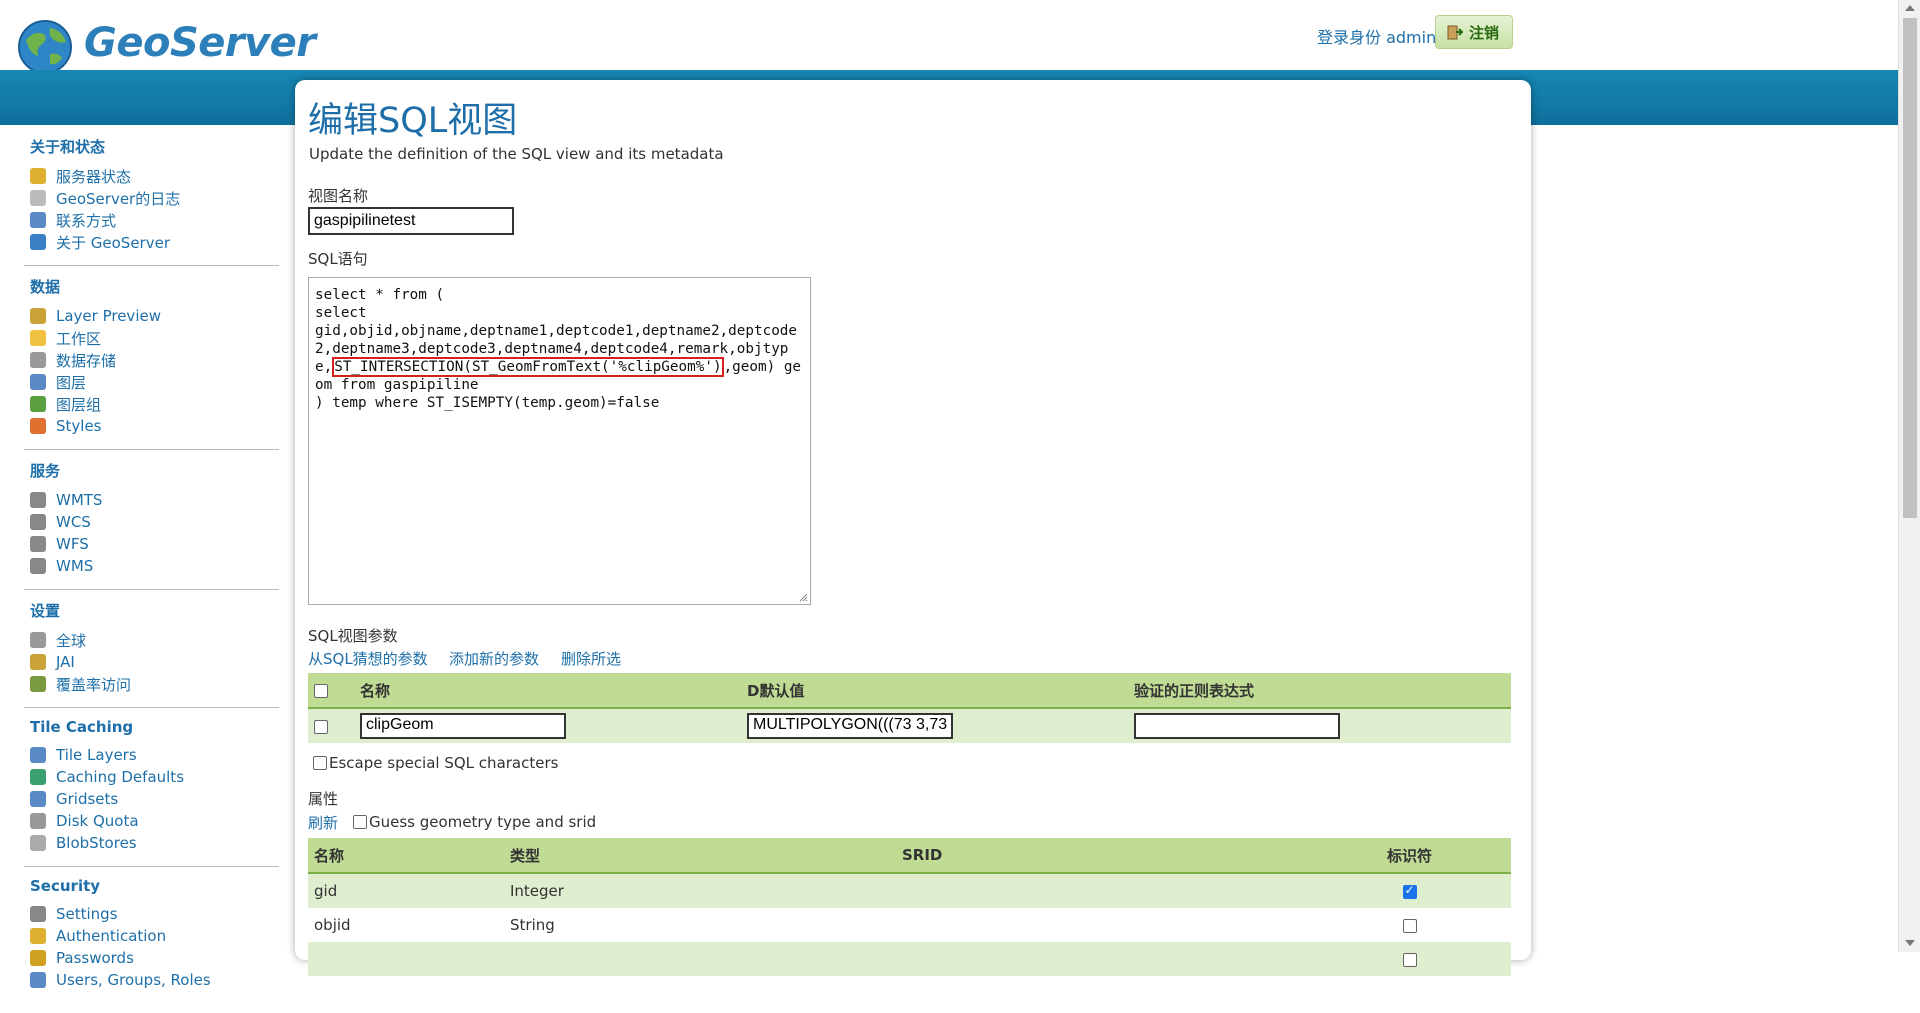  Describe the element at coordinates (154, 176) in the screenshot. I see `sidebar-item: 服务器状态` at that location.